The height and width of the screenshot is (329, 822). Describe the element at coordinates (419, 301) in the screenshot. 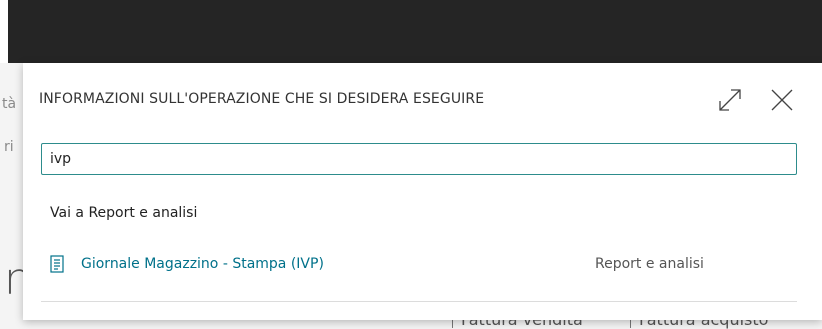

I see `divider` at that location.